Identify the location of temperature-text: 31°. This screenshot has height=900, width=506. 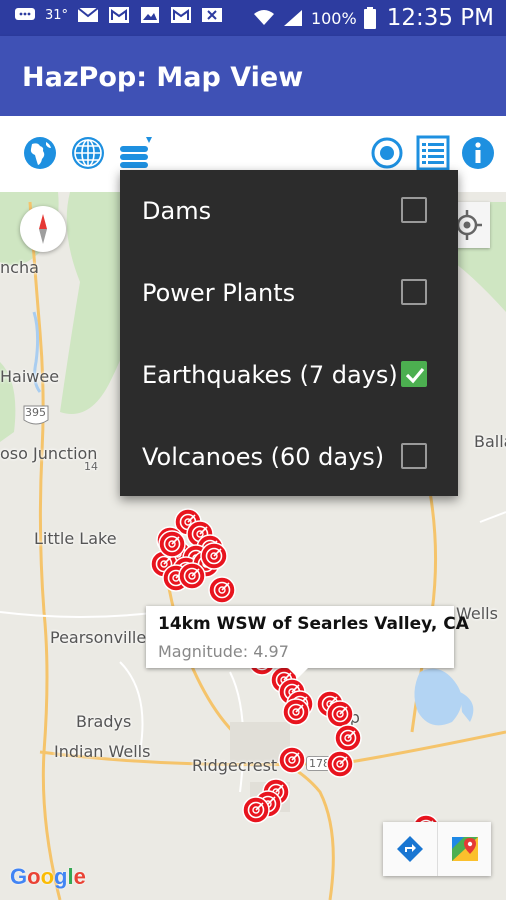
(57, 15).